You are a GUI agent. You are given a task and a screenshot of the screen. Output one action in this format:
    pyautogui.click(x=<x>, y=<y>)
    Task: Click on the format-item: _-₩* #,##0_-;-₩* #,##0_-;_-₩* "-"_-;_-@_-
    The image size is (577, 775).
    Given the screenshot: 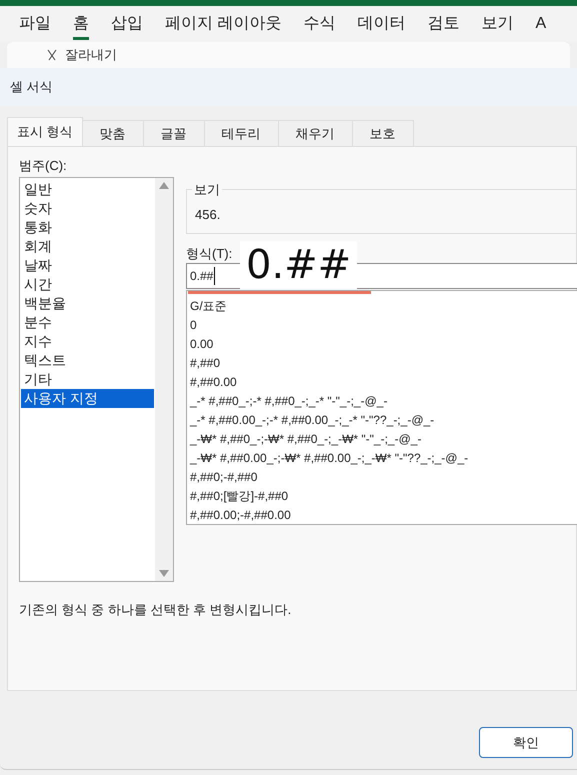 What is the action you would take?
    pyautogui.click(x=383, y=439)
    